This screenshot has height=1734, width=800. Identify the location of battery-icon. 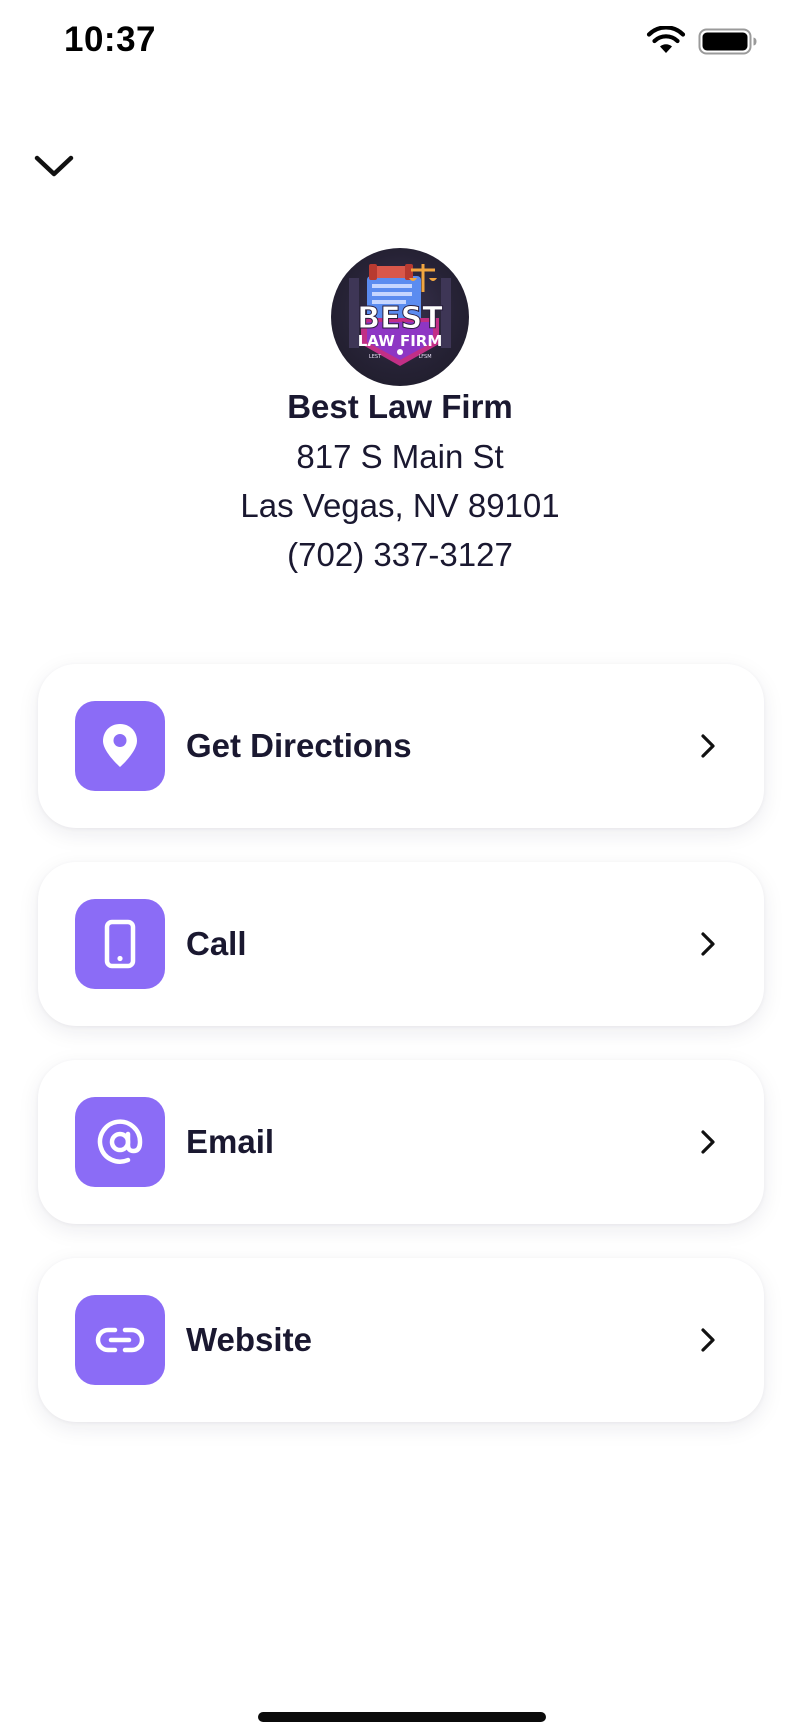
(727, 41).